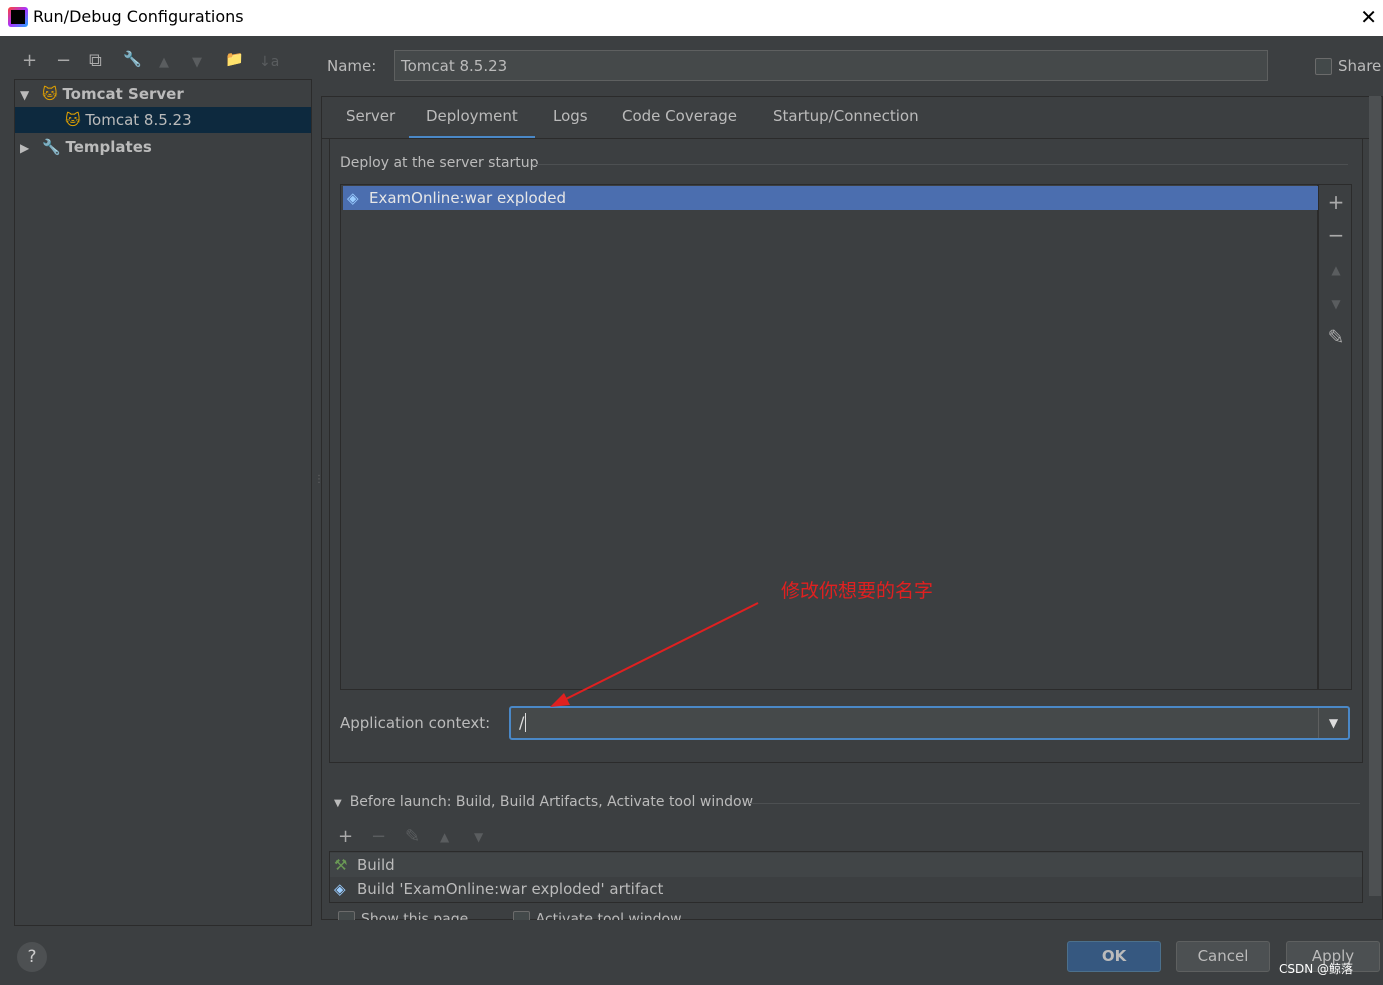 Image resolution: width=1383 pixels, height=985 pixels. I want to click on share-checkbox: Share, so click(1348, 66).